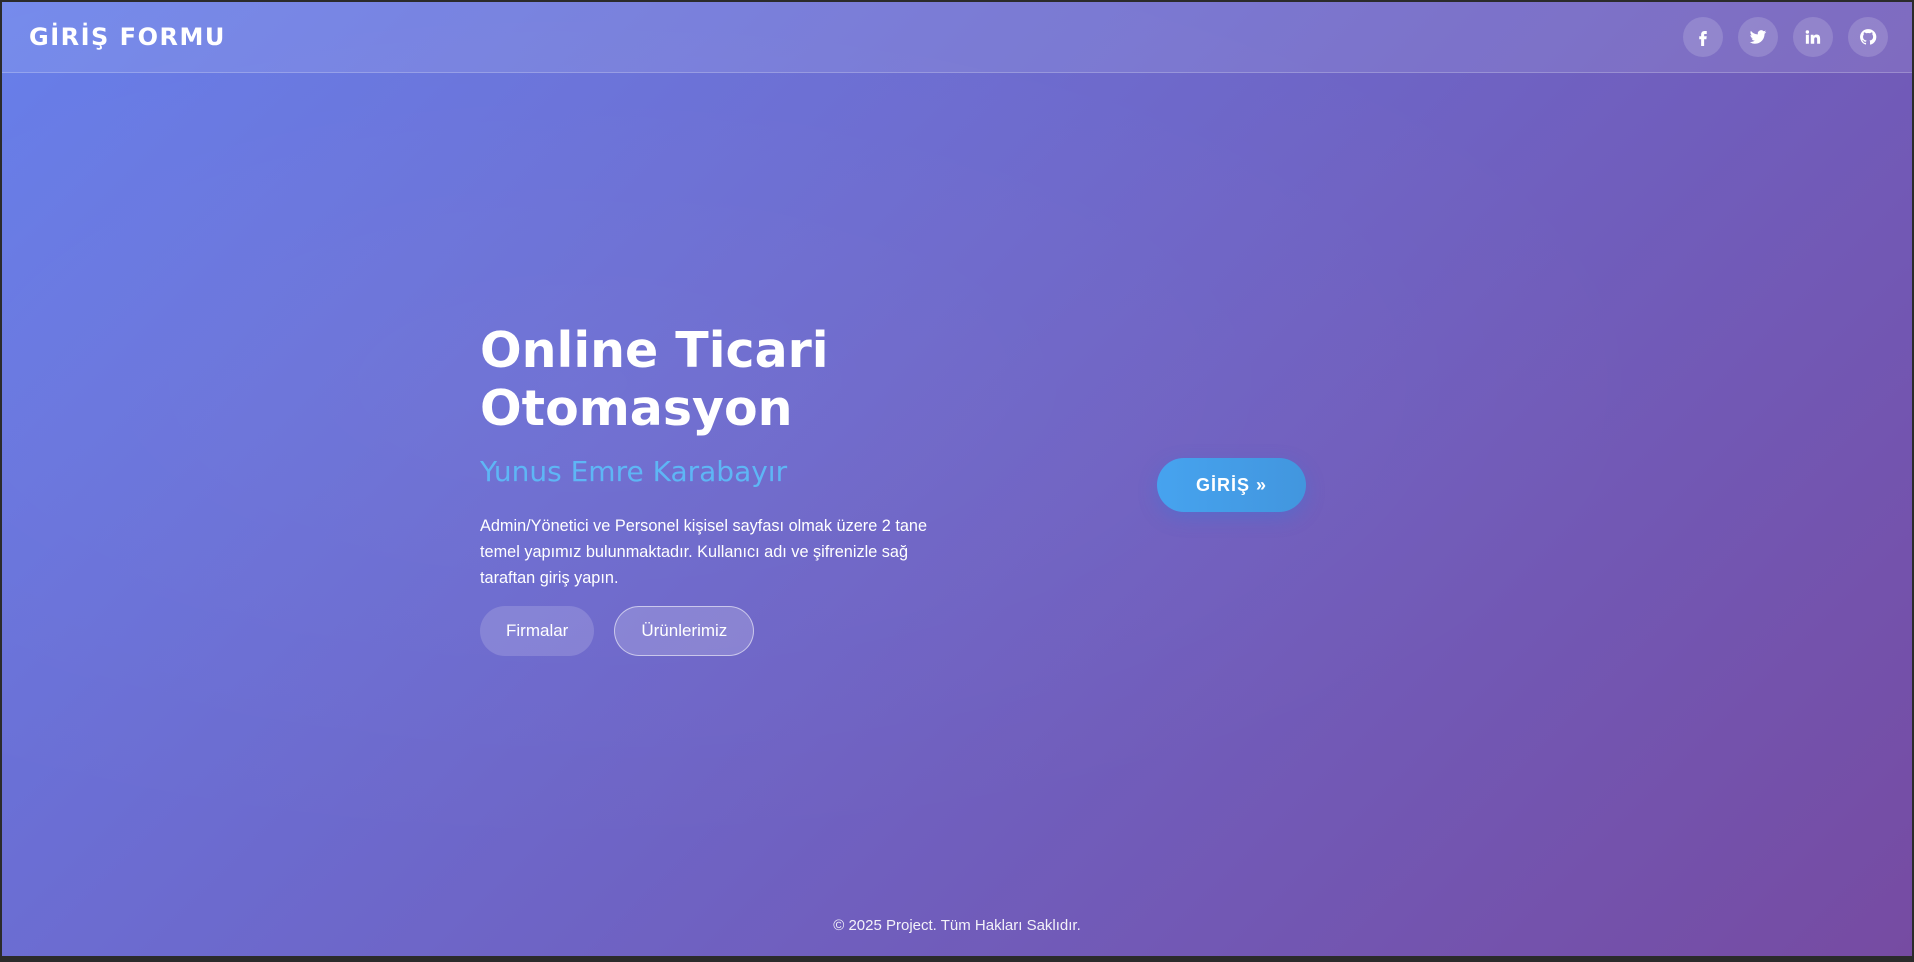 The width and height of the screenshot is (1914, 962). What do you see at coordinates (957, 925) in the screenshot?
I see `footer-copyright: © 2025 Project. Tüm Hakları Saklıdır.` at bounding box center [957, 925].